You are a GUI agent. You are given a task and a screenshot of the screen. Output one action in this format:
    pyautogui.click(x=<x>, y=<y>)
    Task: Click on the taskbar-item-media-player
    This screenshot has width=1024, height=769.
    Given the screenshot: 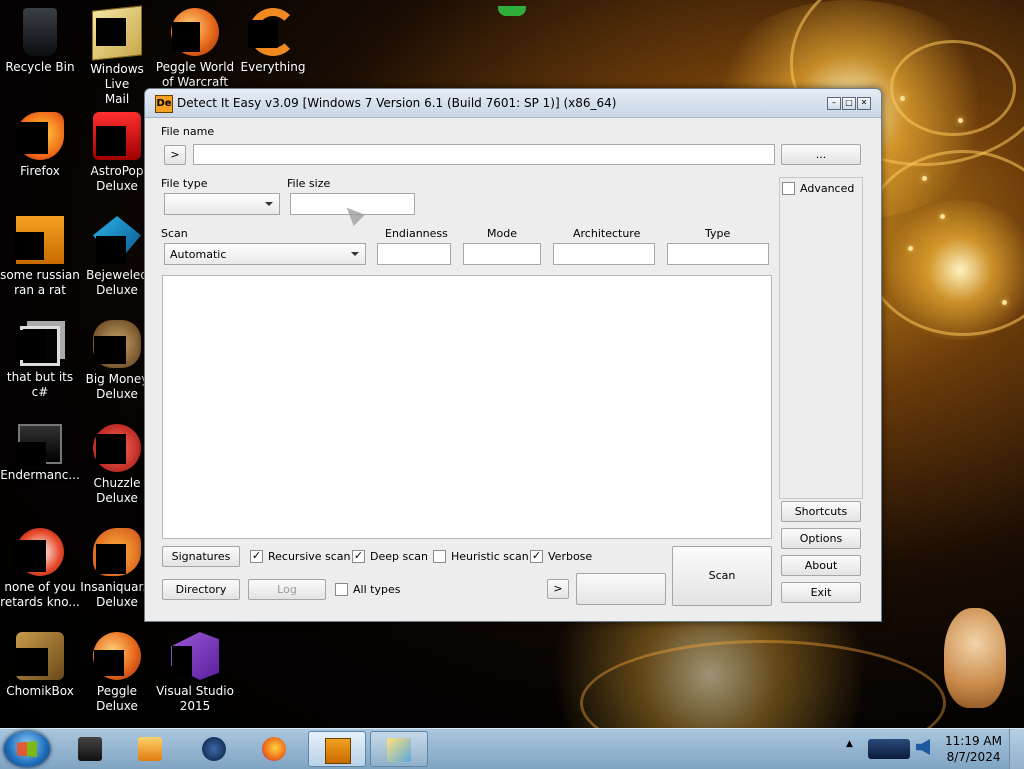 What is the action you would take?
    pyautogui.click(x=150, y=749)
    